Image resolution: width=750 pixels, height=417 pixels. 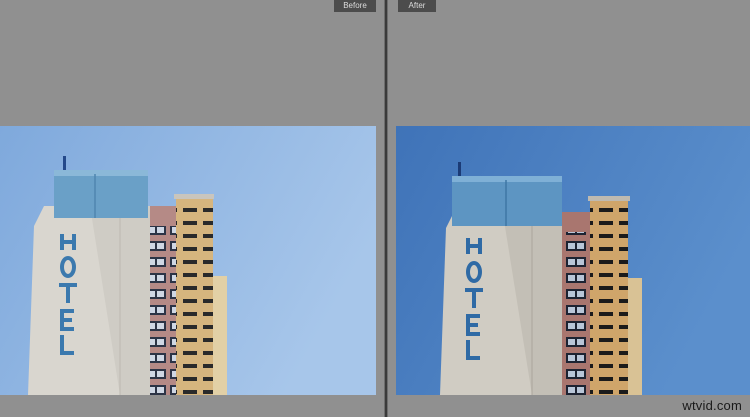 I want to click on compare-divider, so click(x=386, y=208).